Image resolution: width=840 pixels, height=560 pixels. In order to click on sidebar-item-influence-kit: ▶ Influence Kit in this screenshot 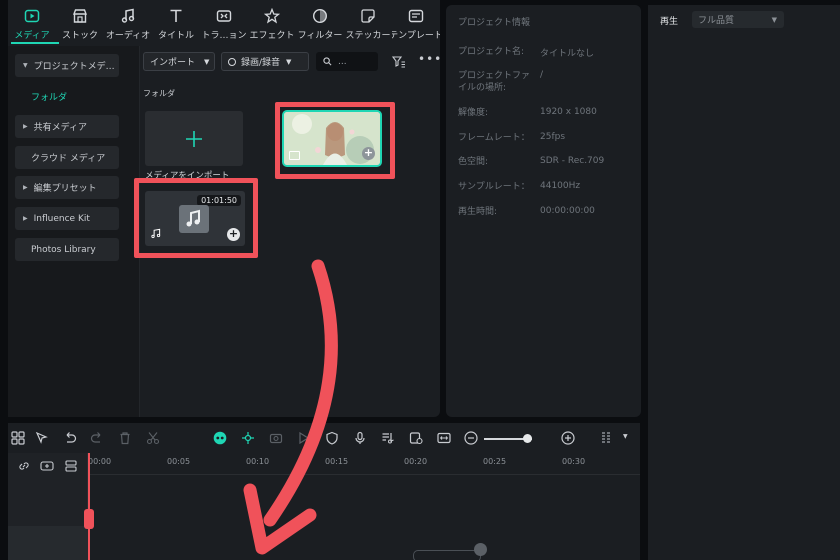, I will do `click(67, 218)`.